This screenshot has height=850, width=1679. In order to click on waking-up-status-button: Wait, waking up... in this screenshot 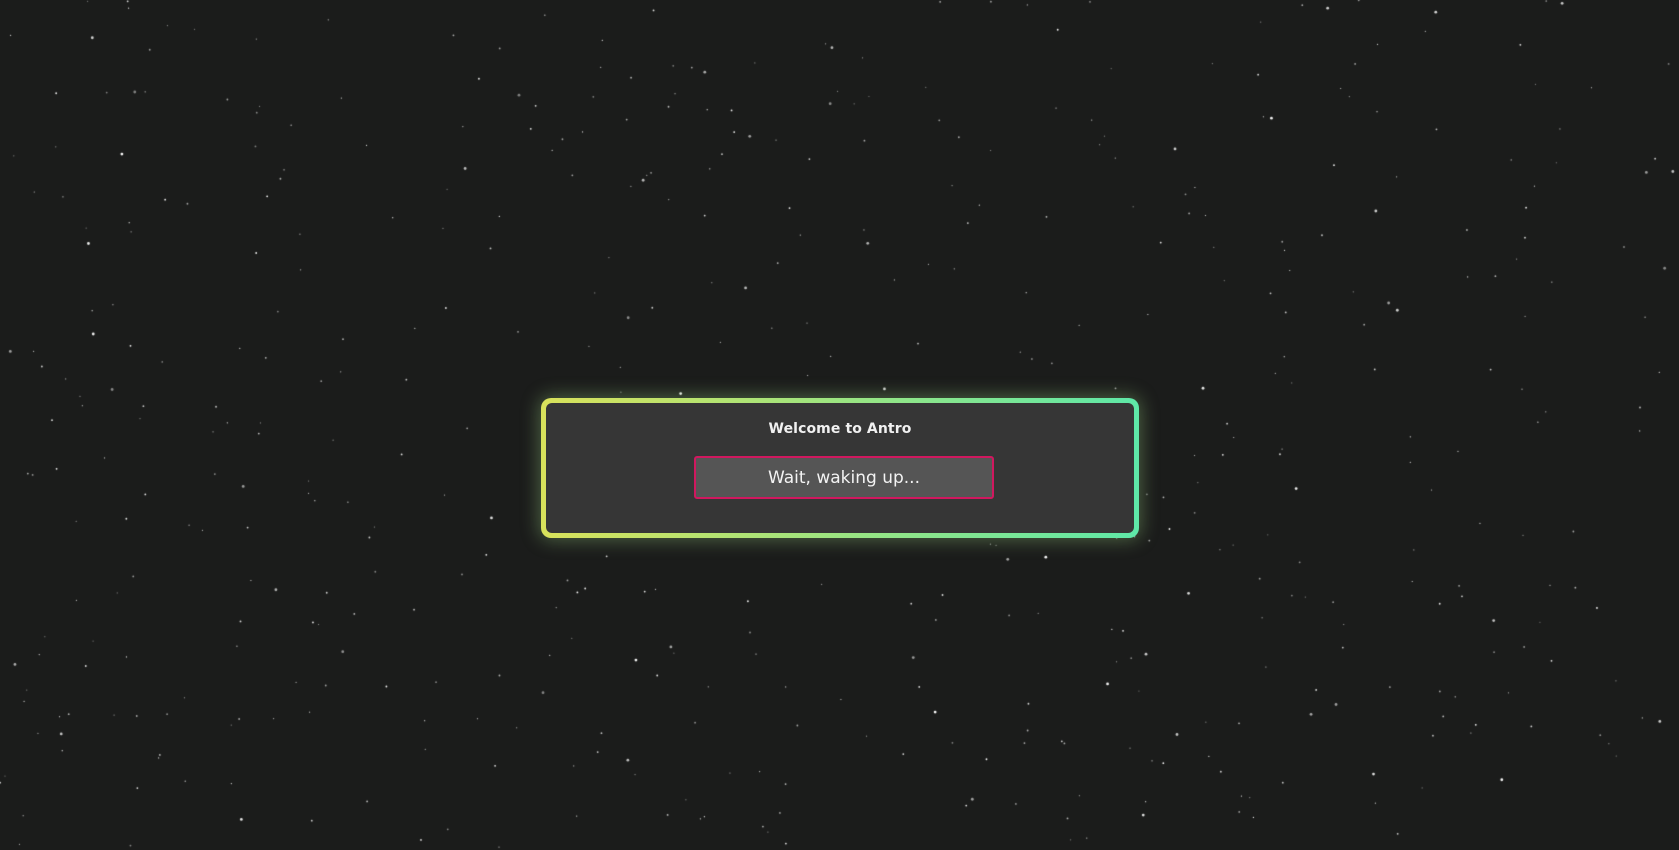, I will do `click(844, 477)`.